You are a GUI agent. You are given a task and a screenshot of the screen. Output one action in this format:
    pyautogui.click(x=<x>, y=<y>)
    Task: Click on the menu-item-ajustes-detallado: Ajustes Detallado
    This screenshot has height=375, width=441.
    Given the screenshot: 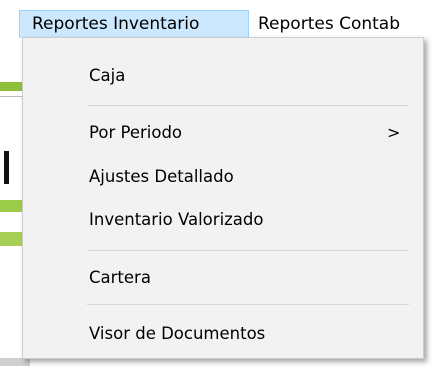 What is the action you would take?
    pyautogui.click(x=223, y=177)
    